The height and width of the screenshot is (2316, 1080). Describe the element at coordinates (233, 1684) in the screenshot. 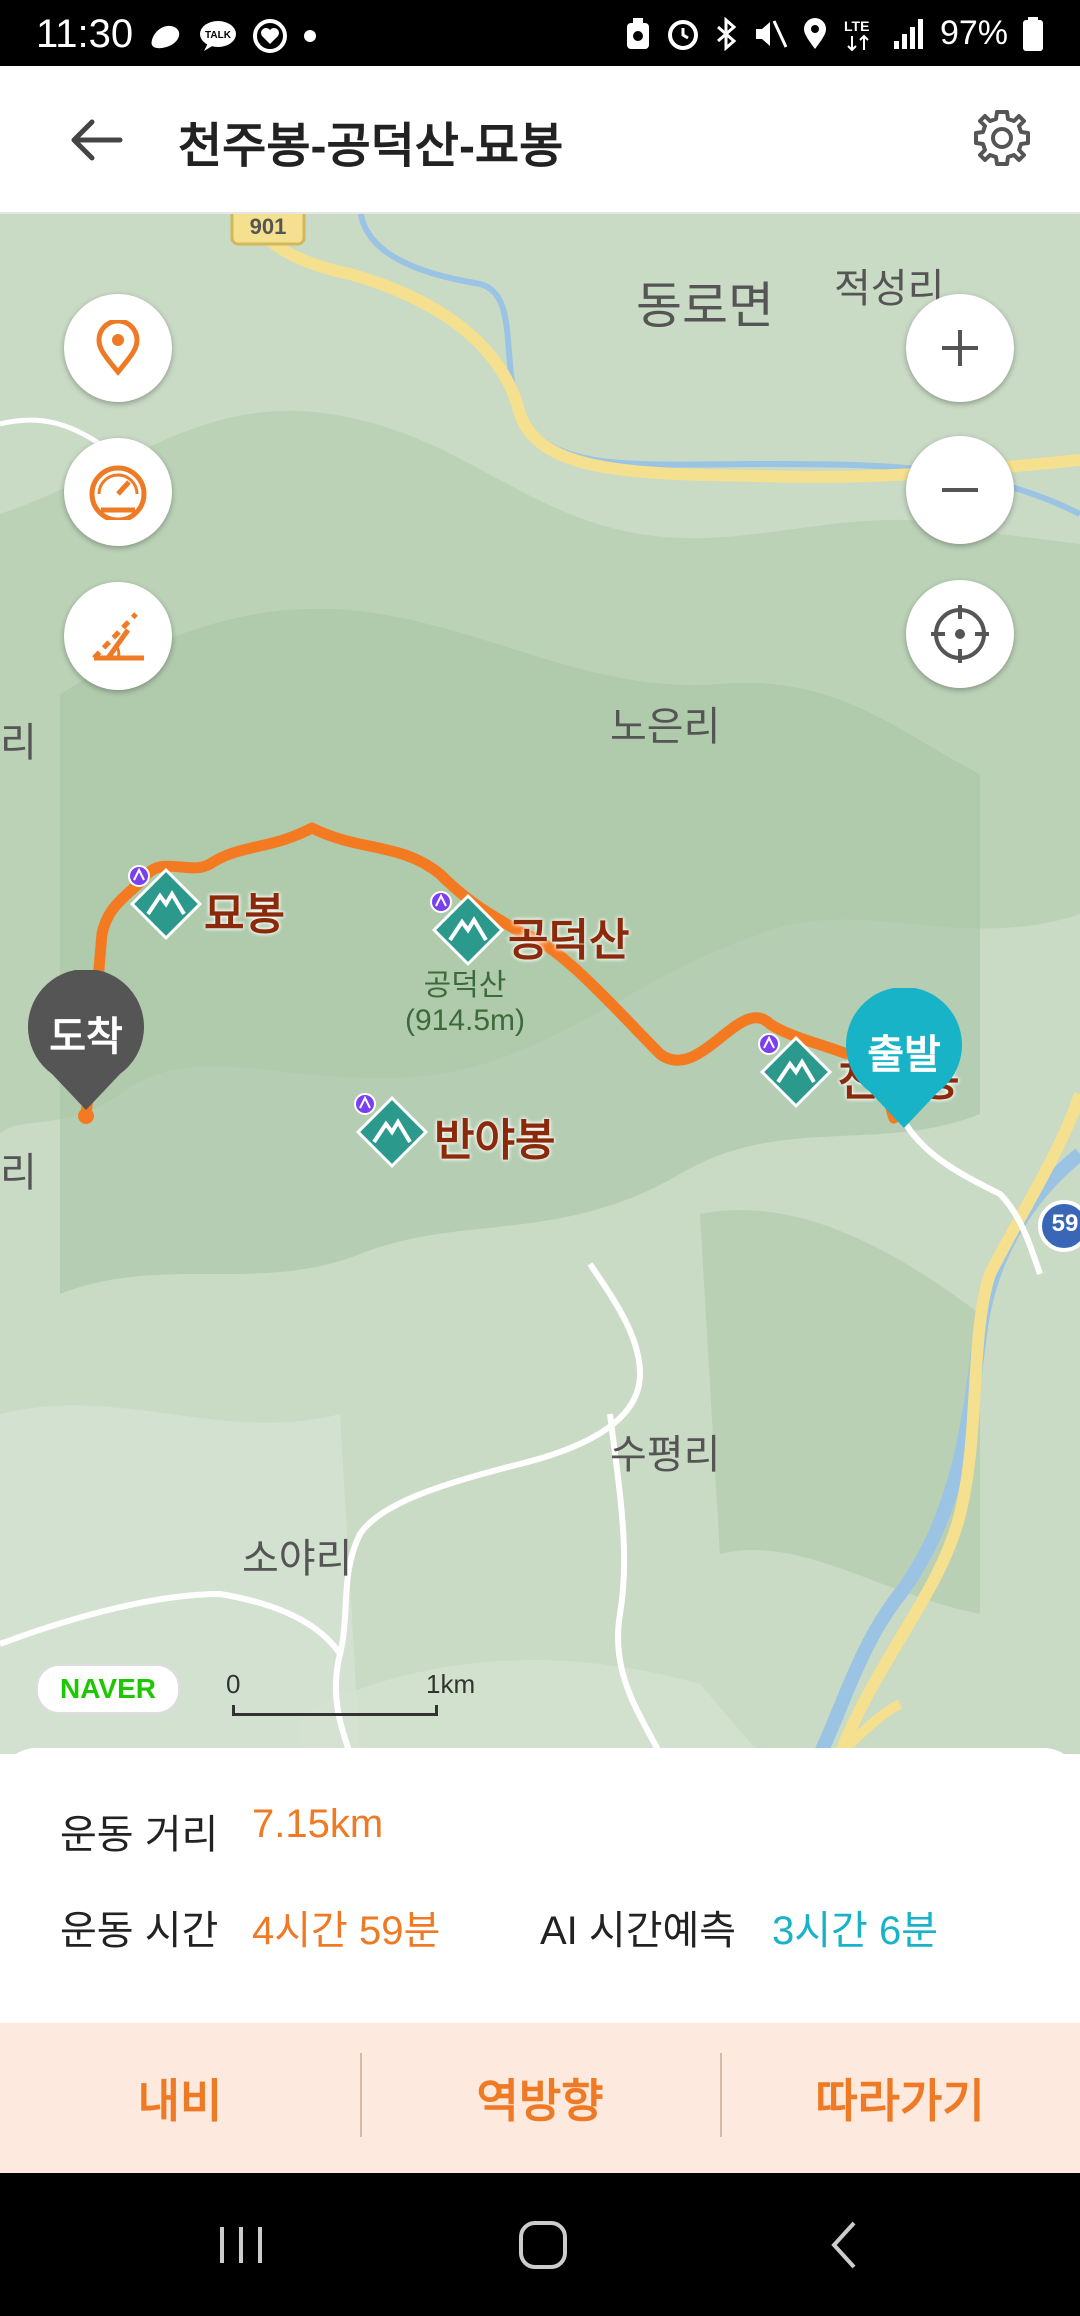

I see `scale-min: 0` at that location.